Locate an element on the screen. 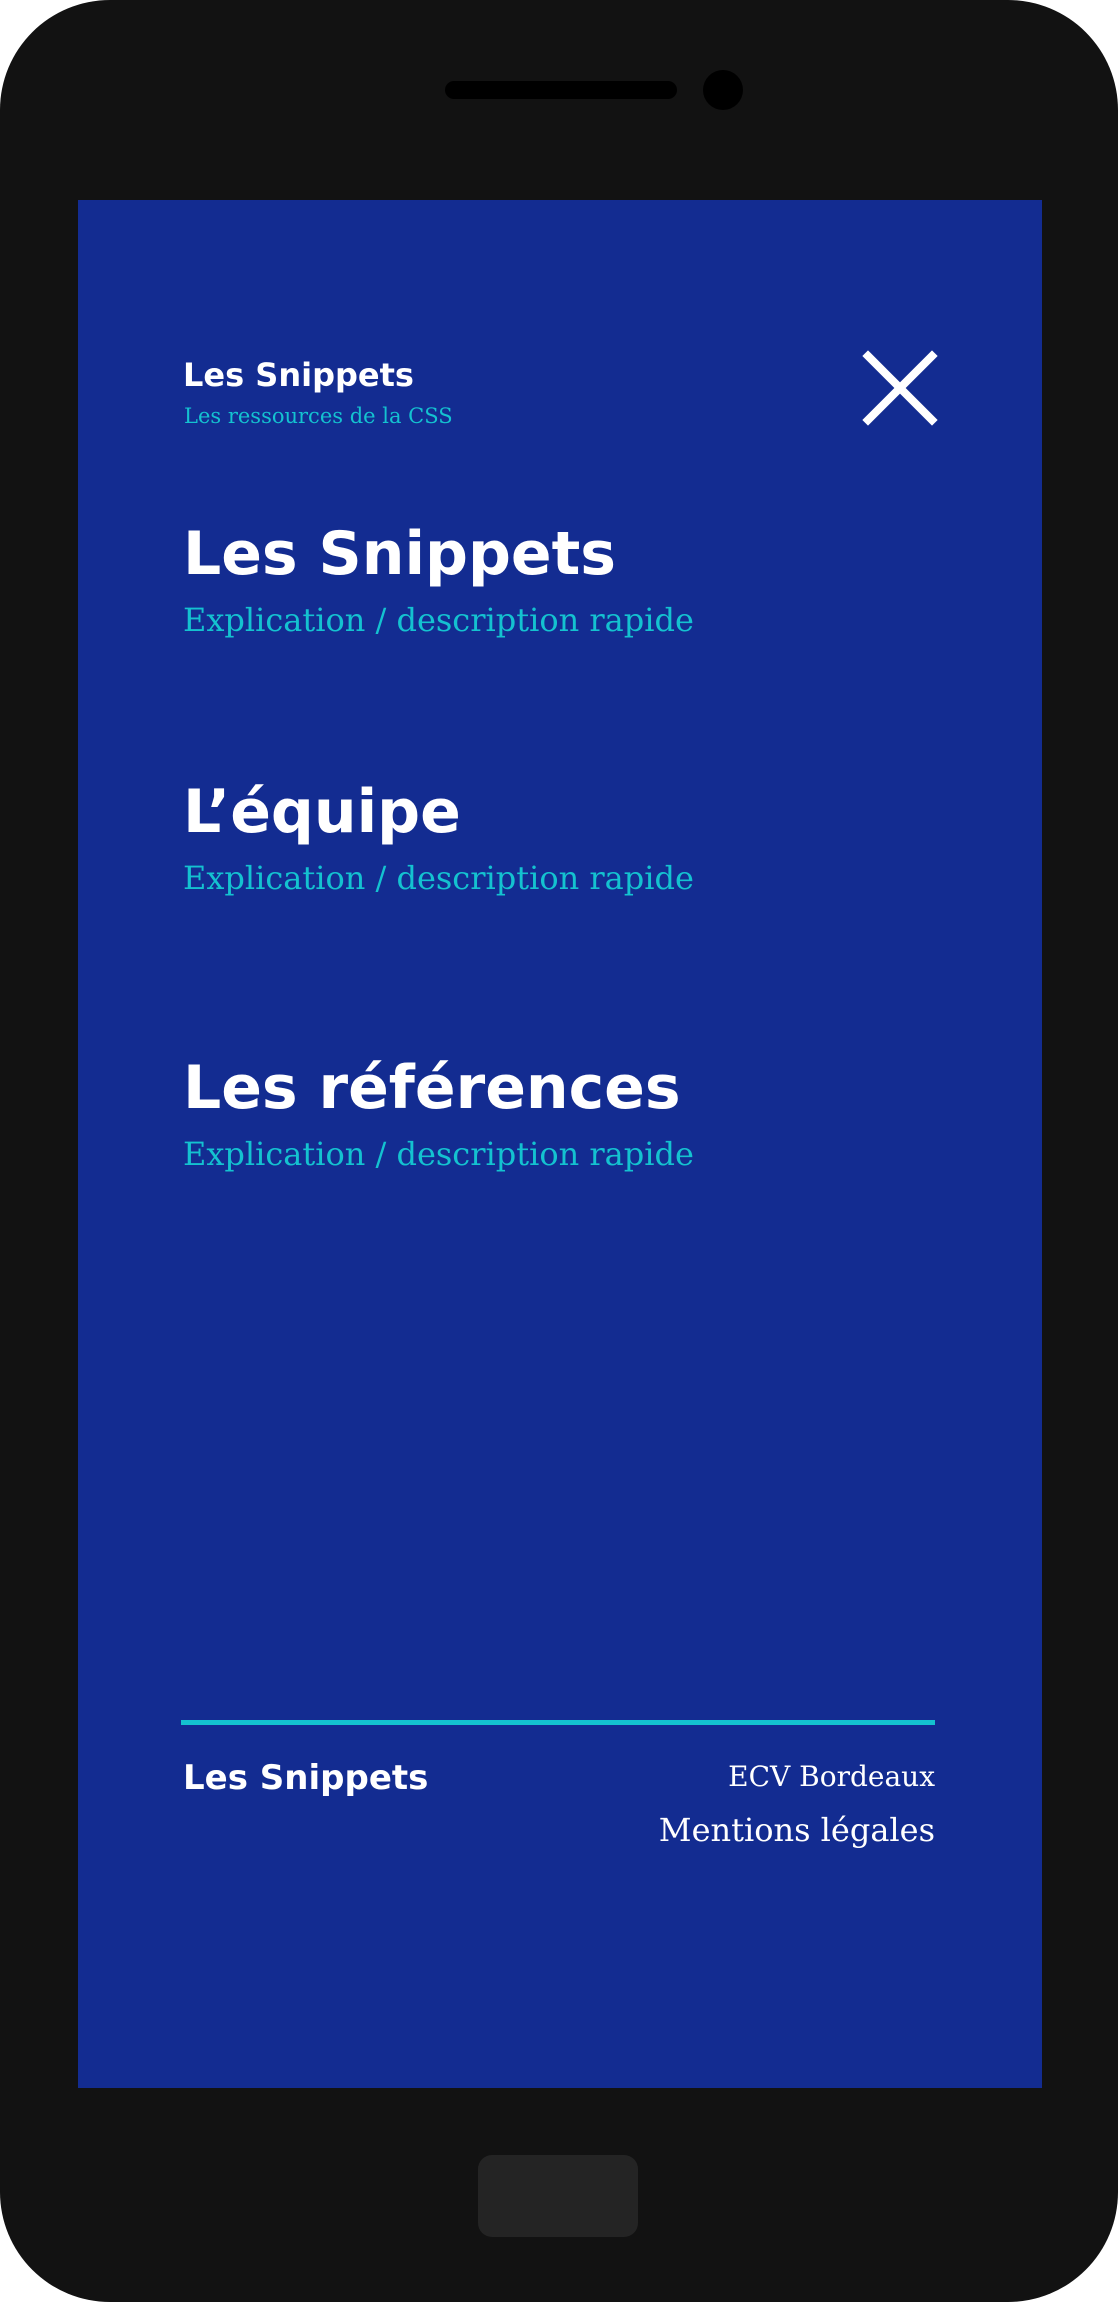  footer-brand: Les Snippets is located at coordinates (305, 1778).